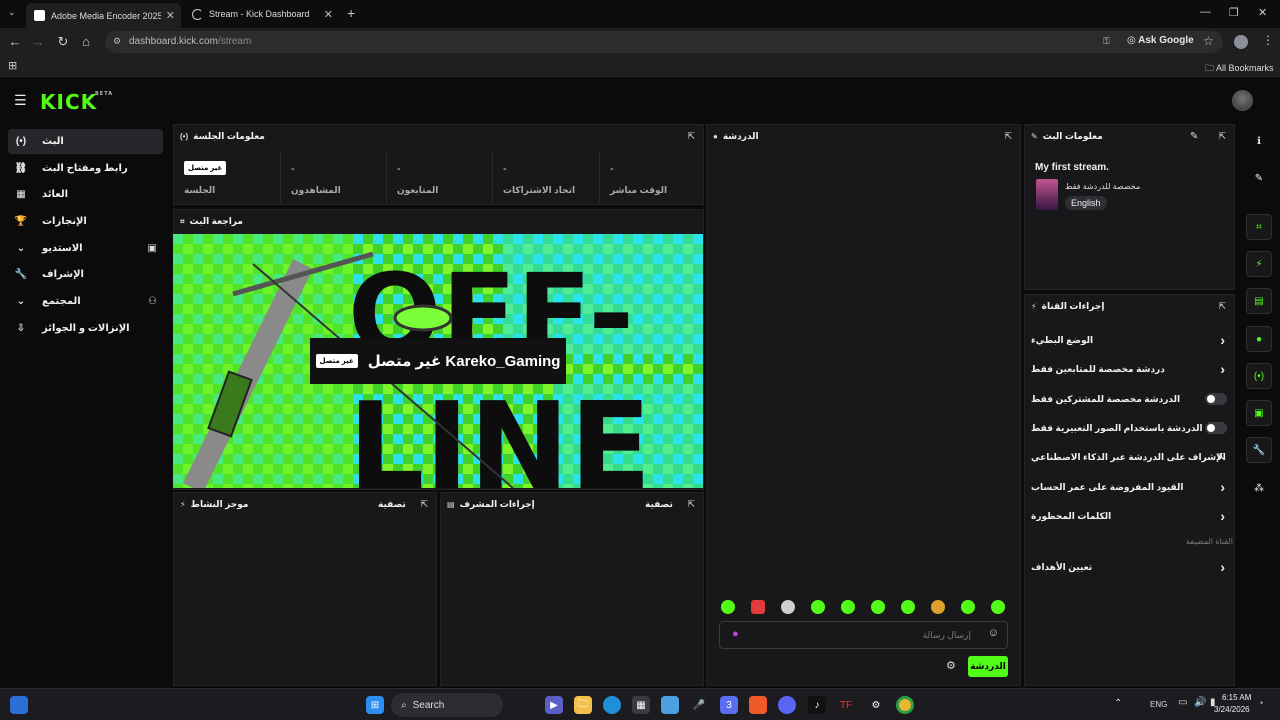 The width and height of the screenshot is (1280, 720). I want to click on tiktok-icon: ♪, so click(817, 705).